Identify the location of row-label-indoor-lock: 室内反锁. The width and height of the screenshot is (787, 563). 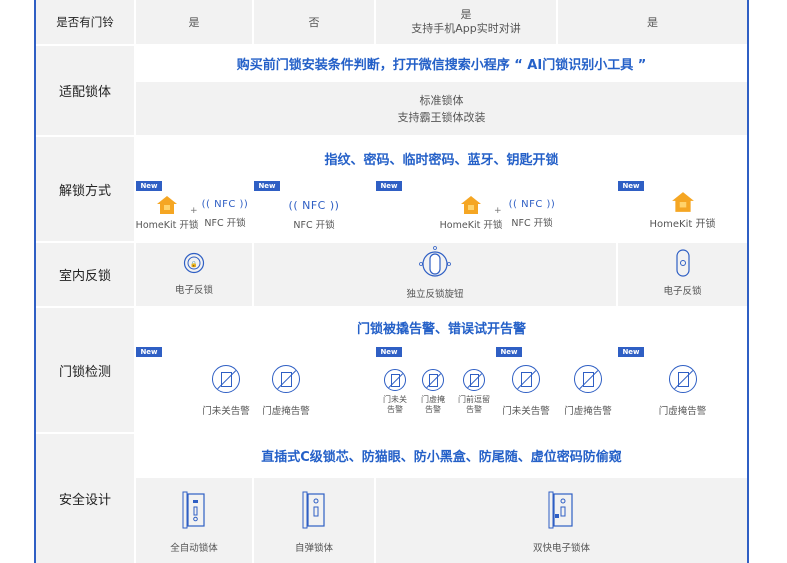
(85, 274).